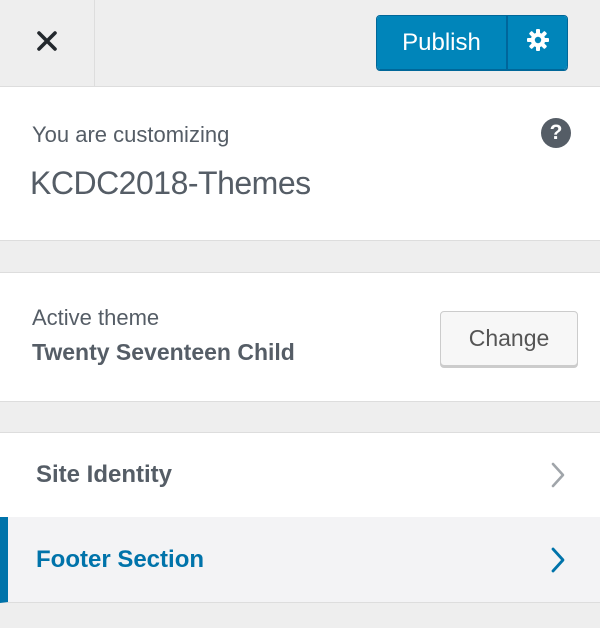  I want to click on section-item-label: Site Identity, so click(104, 474).